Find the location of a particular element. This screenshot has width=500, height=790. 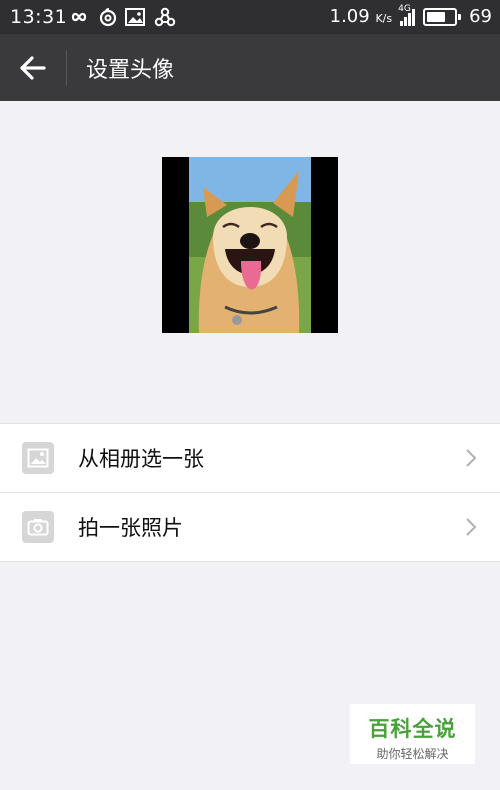

battery-percent: 69 is located at coordinates (480, 16).